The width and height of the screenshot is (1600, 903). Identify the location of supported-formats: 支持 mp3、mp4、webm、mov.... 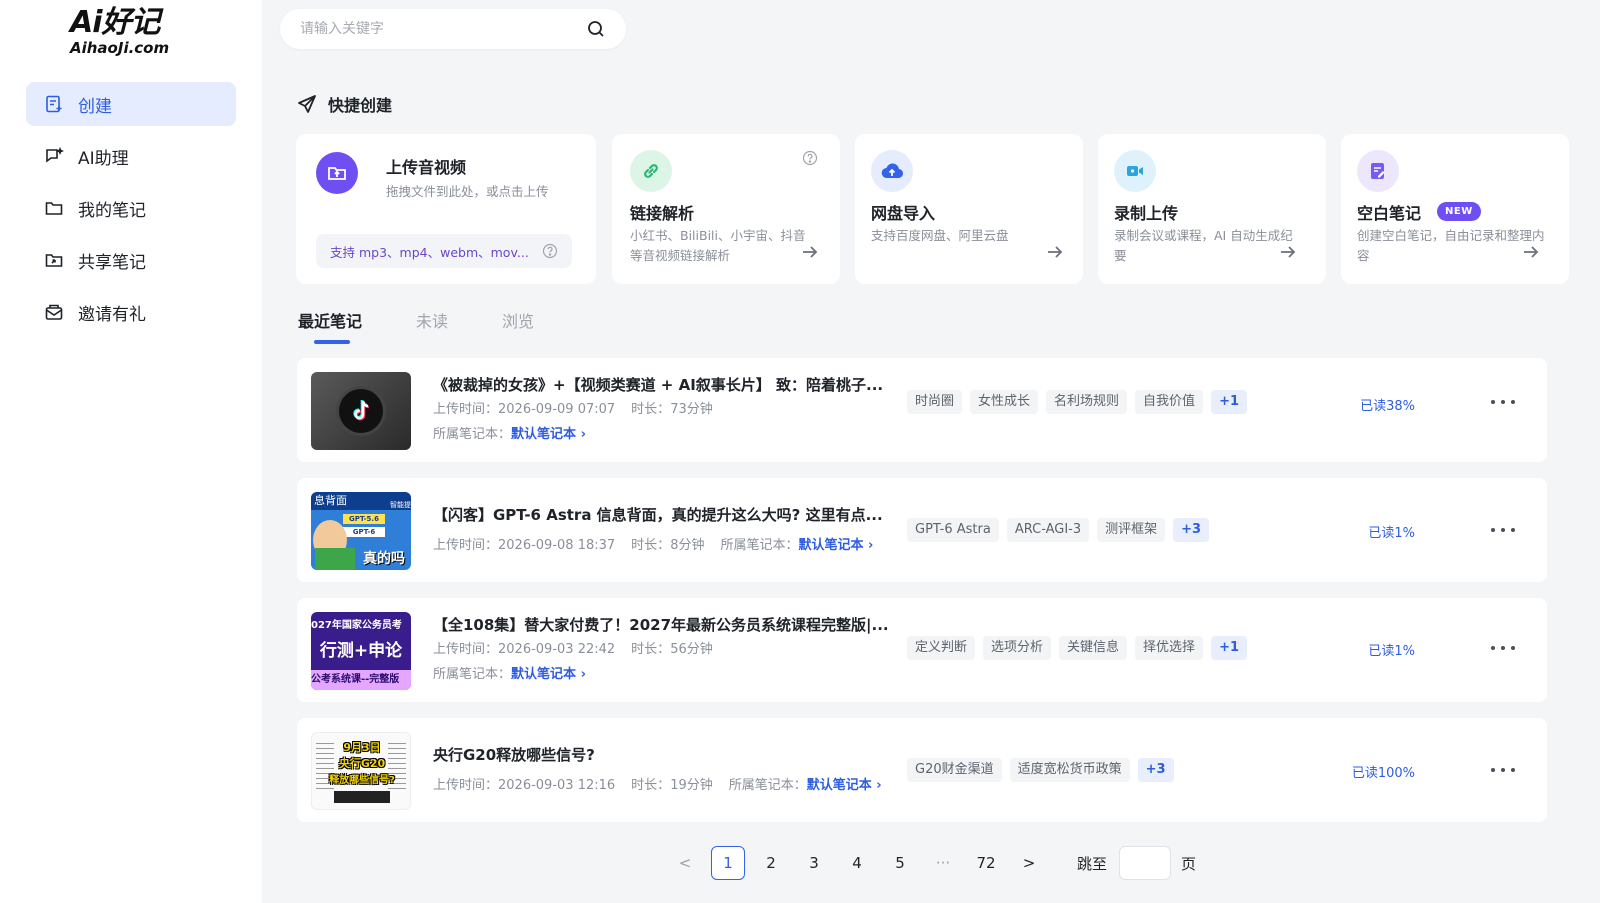
(444, 251).